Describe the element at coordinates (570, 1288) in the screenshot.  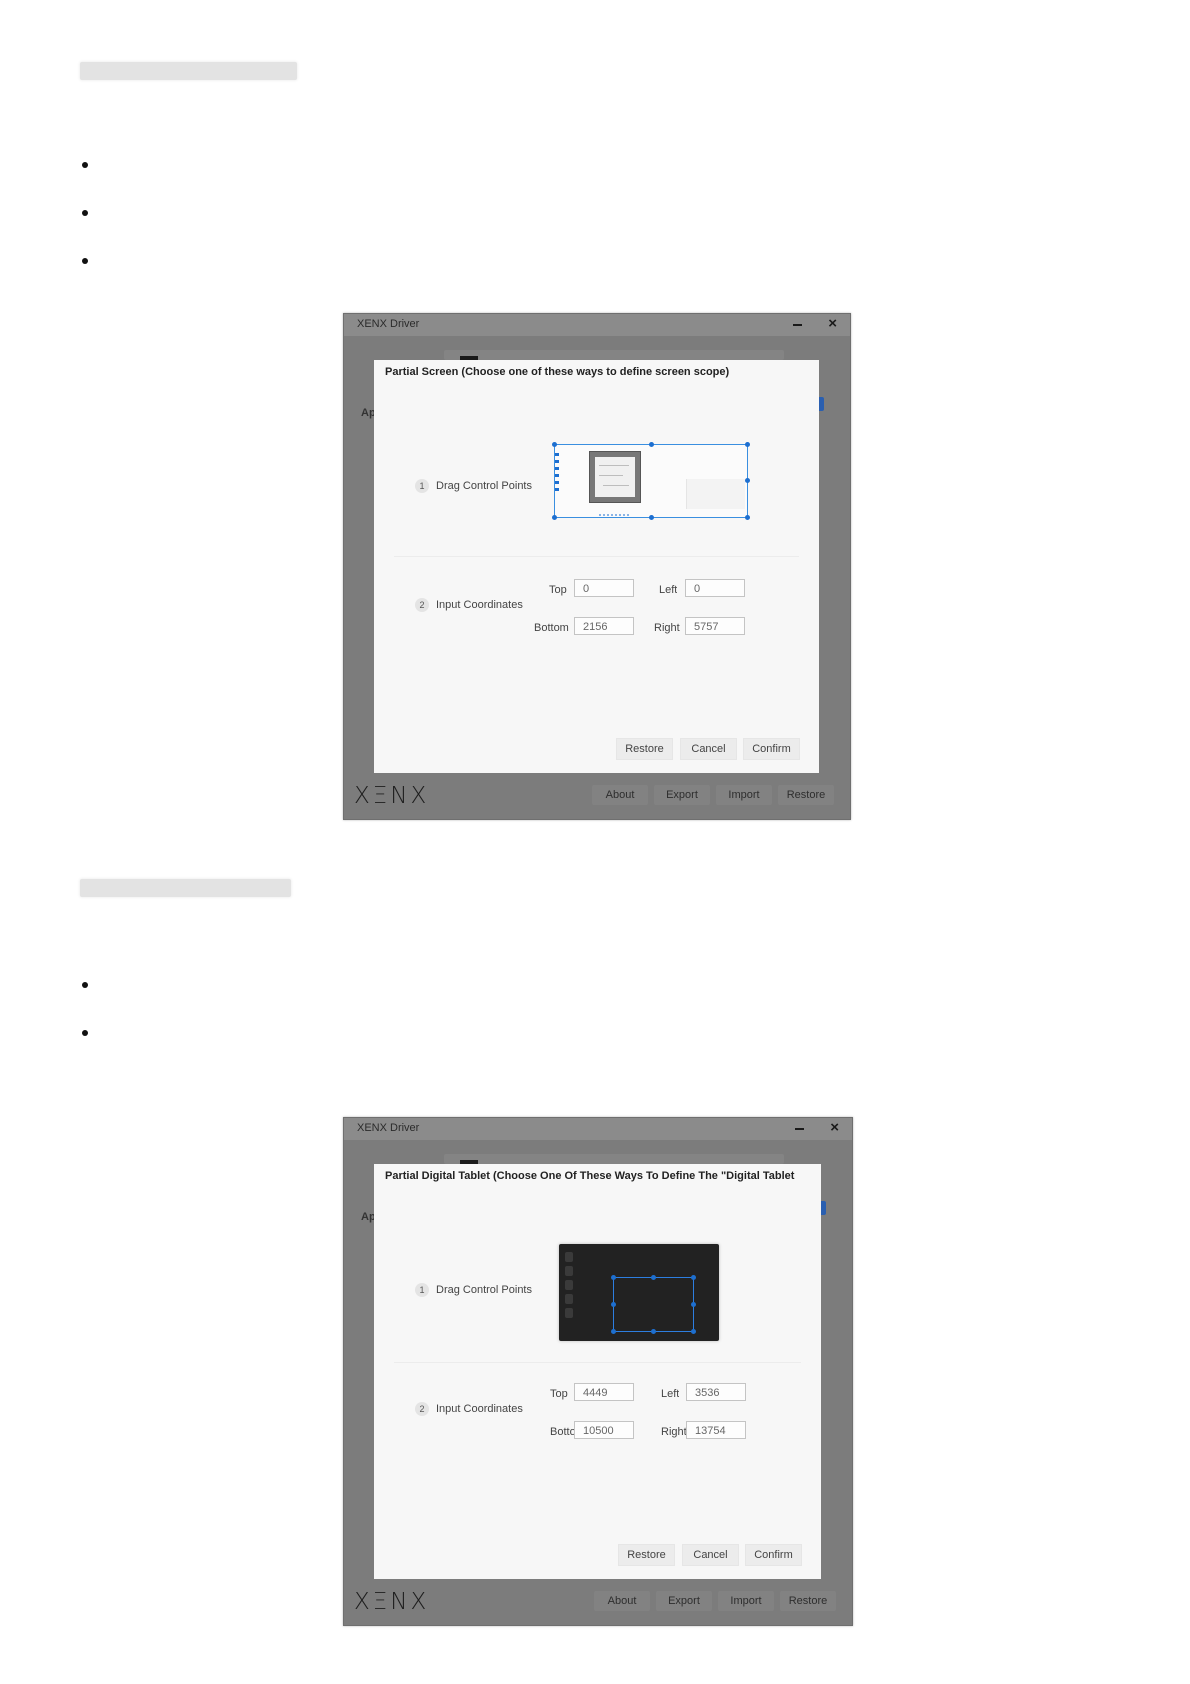
I see `tablet-express-keys` at that location.